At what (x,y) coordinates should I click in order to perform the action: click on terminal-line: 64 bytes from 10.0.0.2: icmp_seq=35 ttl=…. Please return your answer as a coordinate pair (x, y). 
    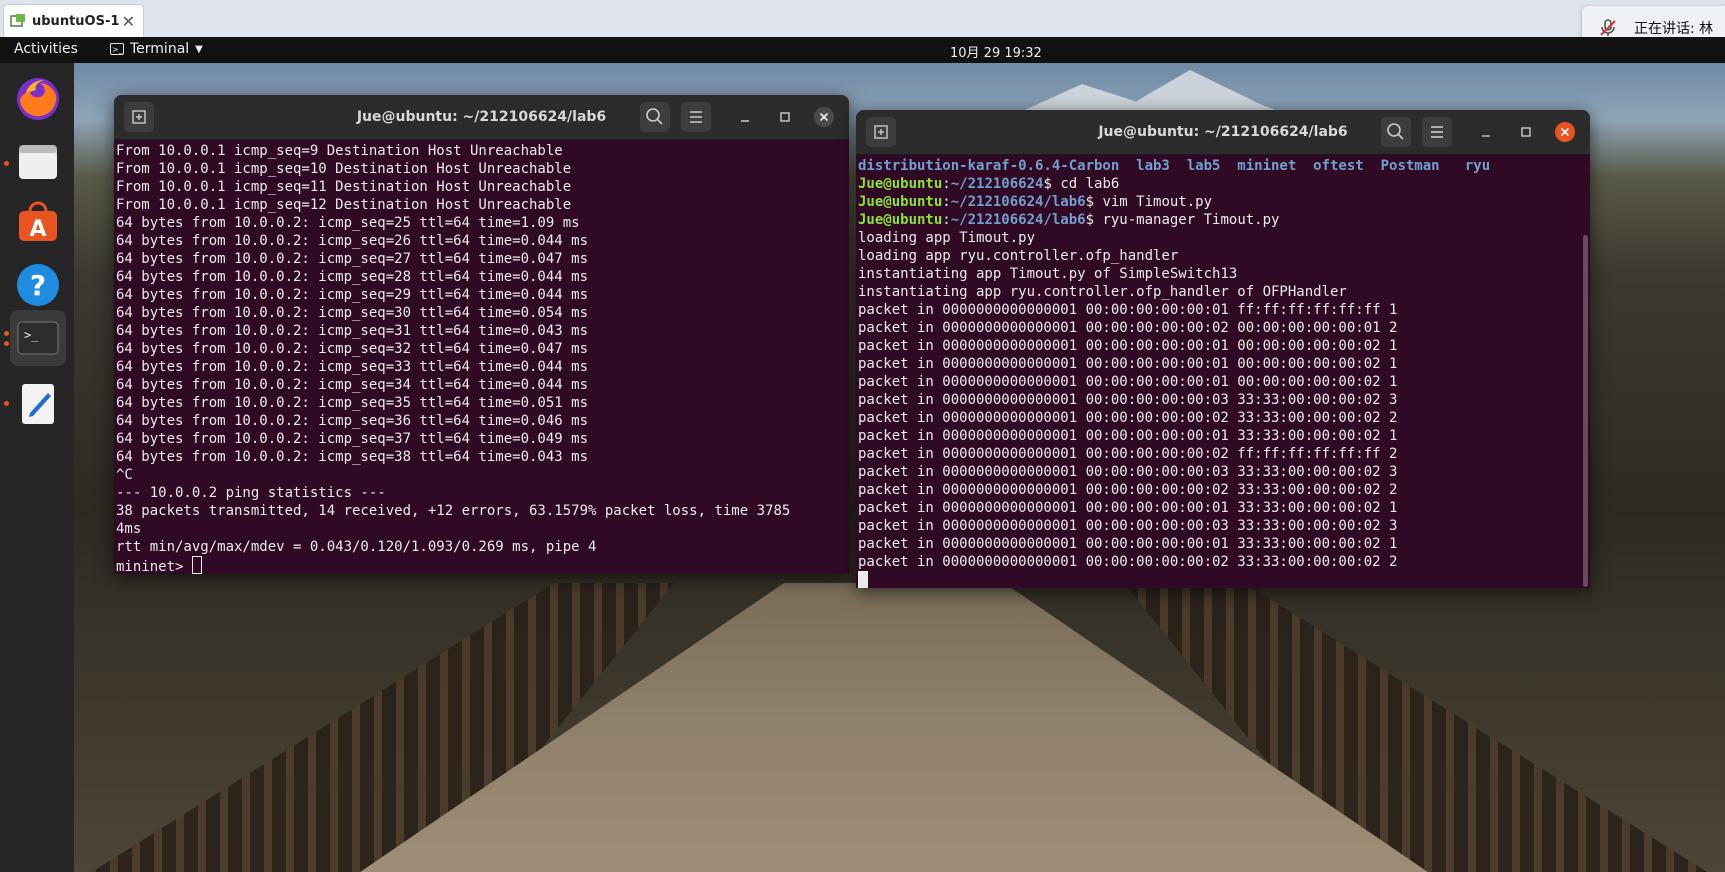
    Looking at the image, I should click on (352, 403).